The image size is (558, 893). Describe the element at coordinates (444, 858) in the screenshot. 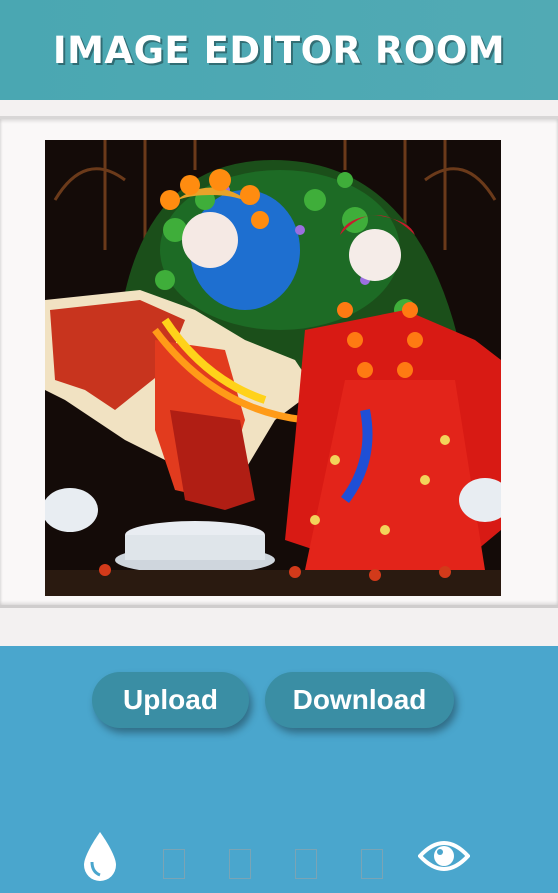

I see `eye-icon` at that location.